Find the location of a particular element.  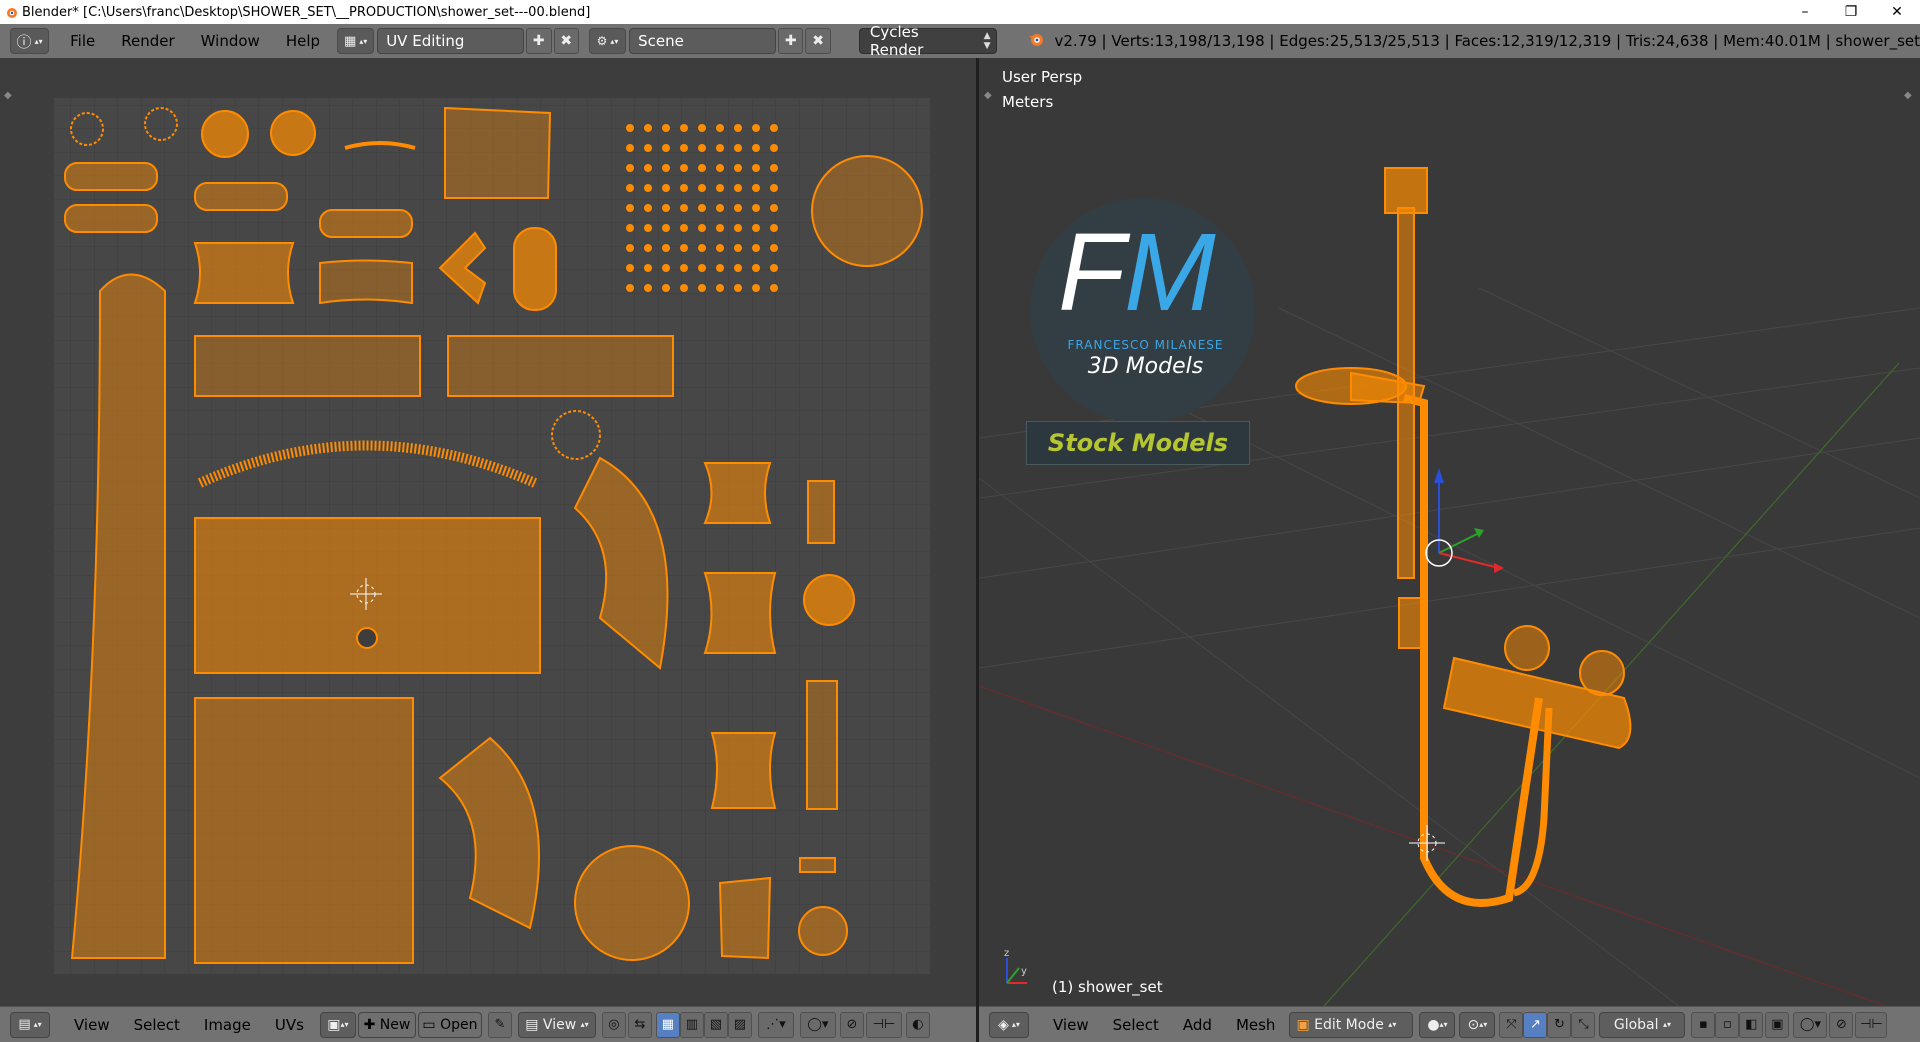

shading-dropdown: ● ▴▾ is located at coordinates (1437, 1024).